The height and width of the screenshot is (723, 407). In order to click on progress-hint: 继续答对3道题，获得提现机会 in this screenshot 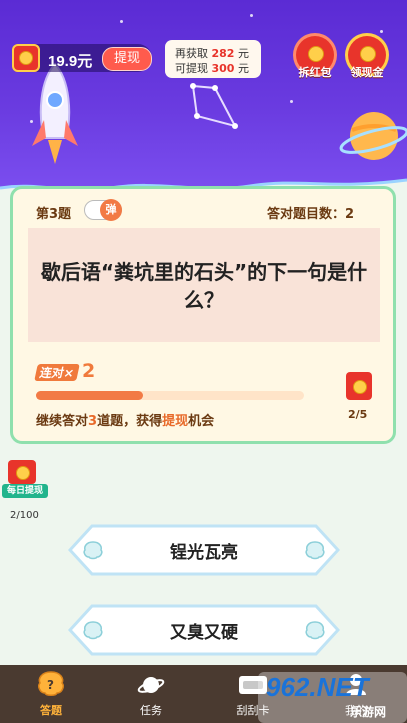, I will do `click(125, 419)`.